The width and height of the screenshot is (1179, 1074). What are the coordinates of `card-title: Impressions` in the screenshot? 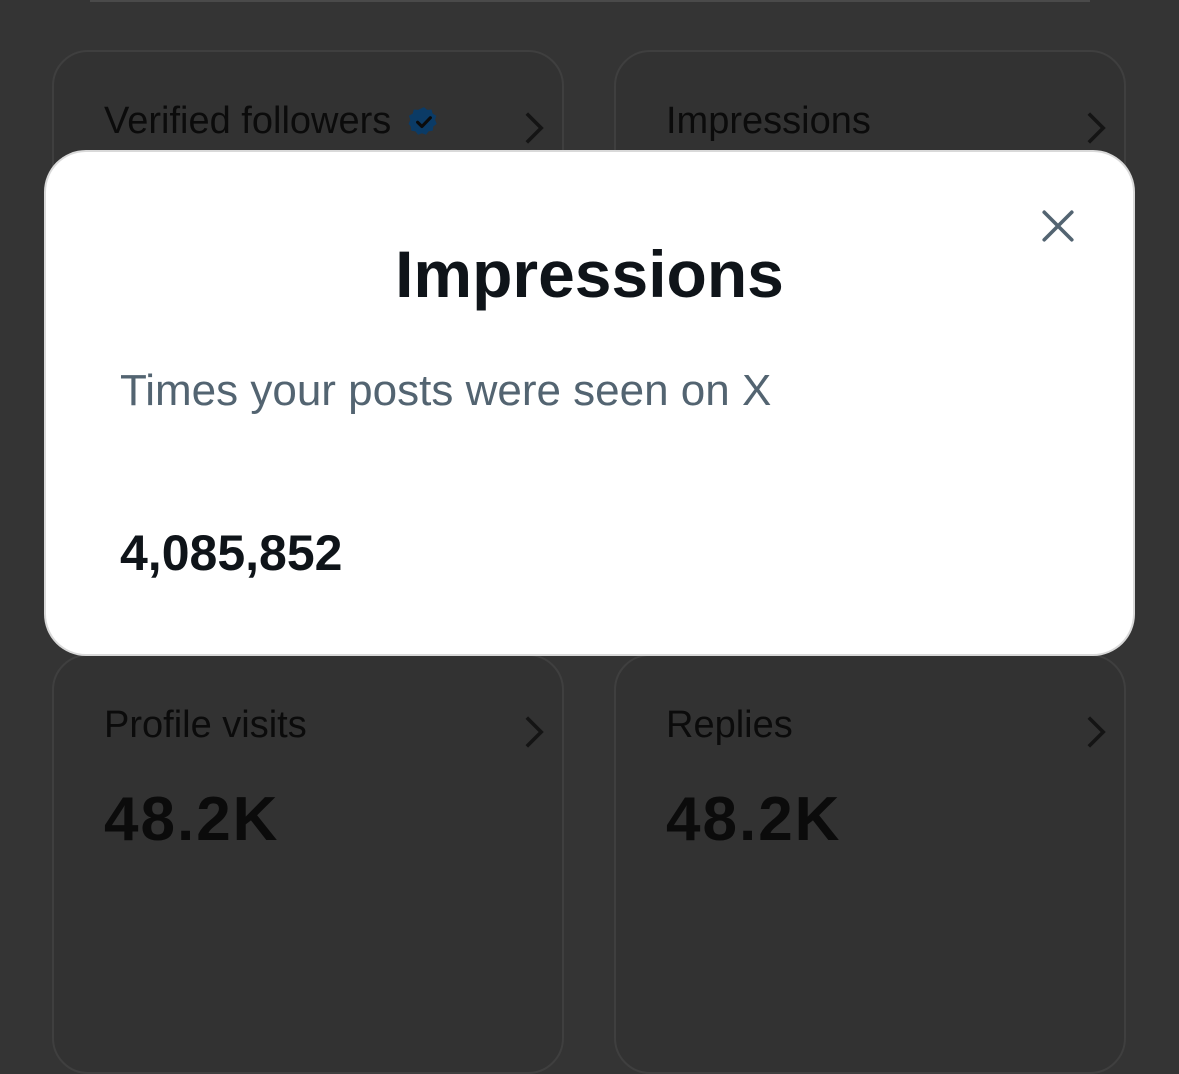 It's located at (768, 121).